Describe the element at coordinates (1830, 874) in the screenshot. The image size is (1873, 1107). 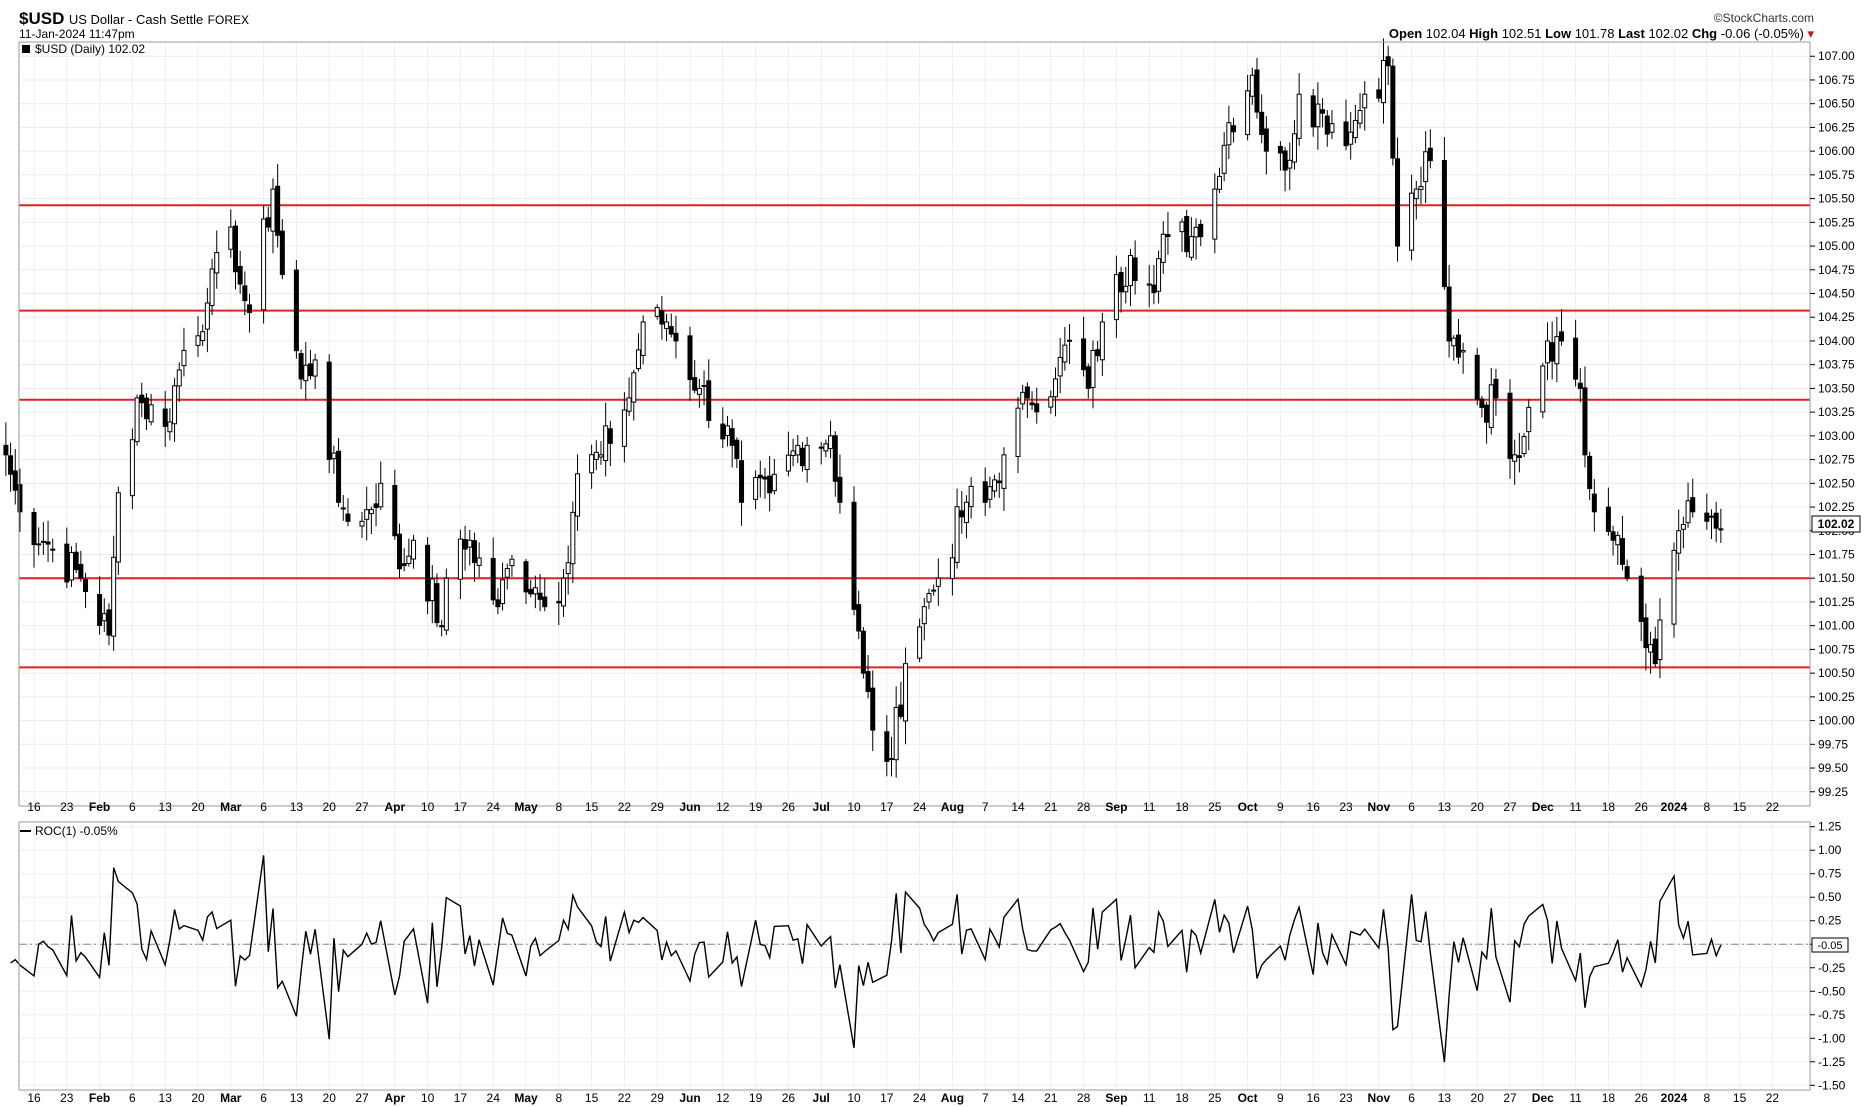
I see `roc-y-label: 0.75` at that location.